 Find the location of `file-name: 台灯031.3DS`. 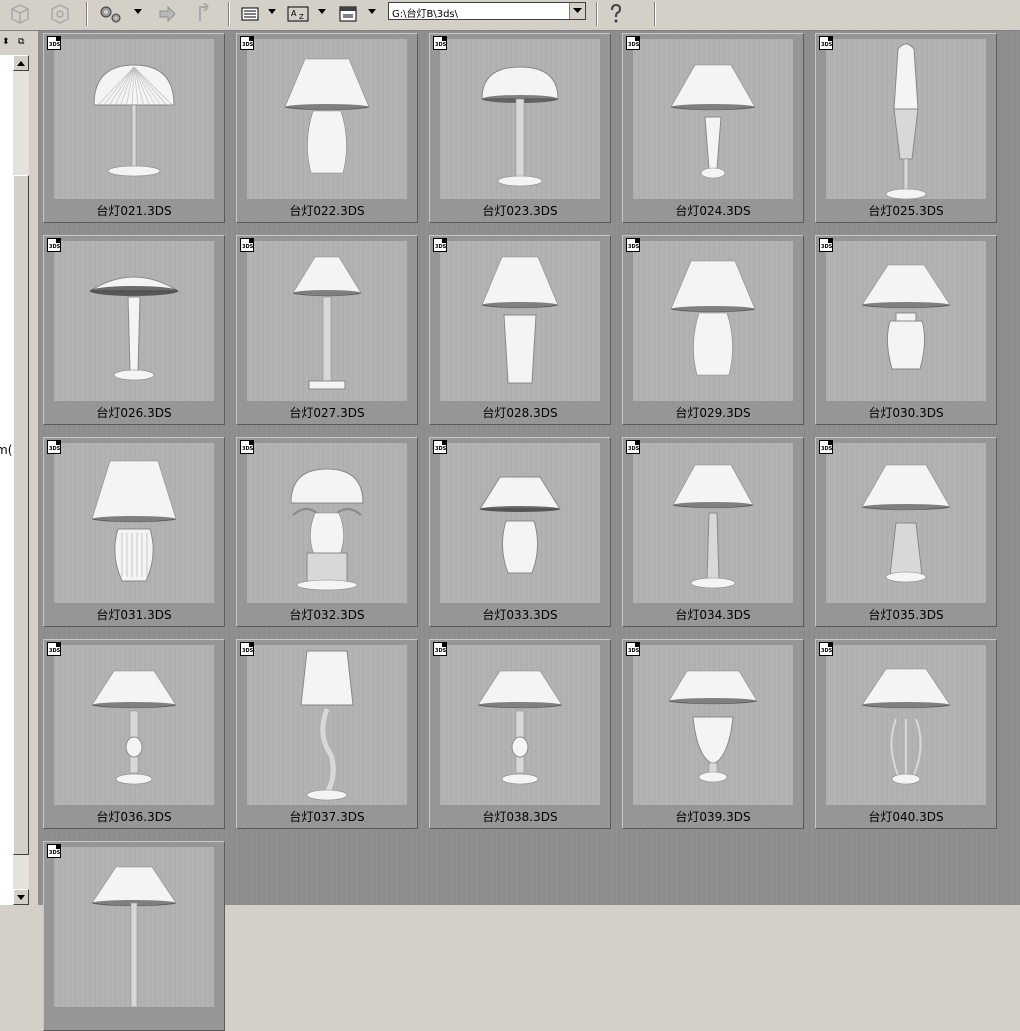

file-name: 台灯031.3DS is located at coordinates (134, 615).